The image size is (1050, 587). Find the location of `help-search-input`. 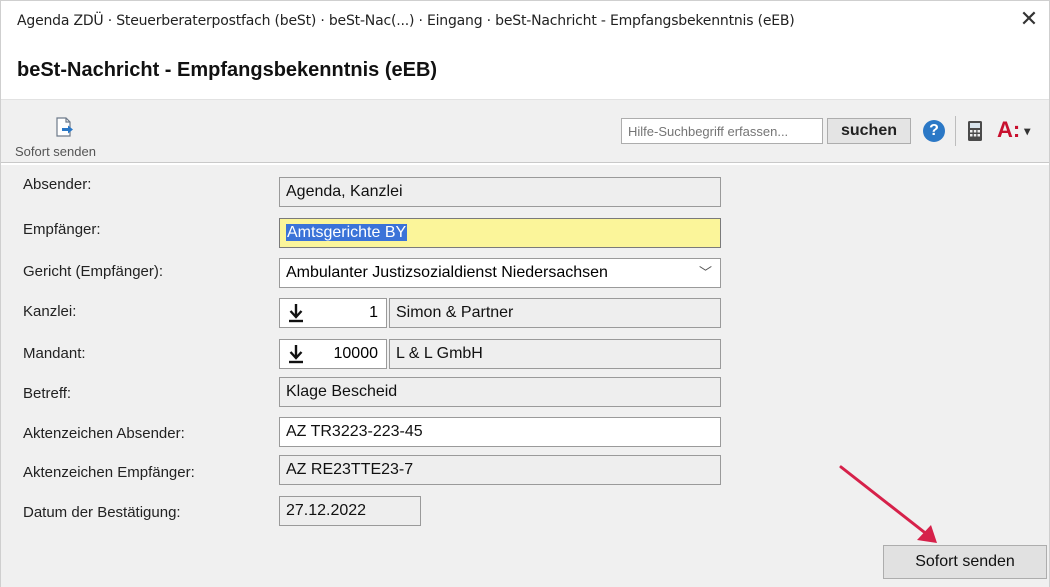

help-search-input is located at coordinates (722, 131).